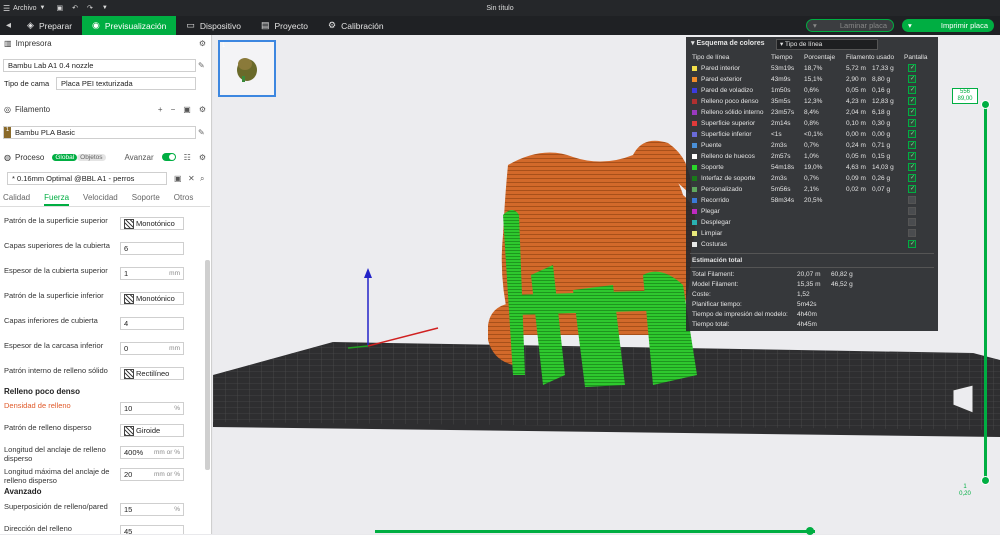 This screenshot has width=1000, height=535. I want to click on printer-select: Bambu Lab A1 0.4 nozzle, so click(99, 65).